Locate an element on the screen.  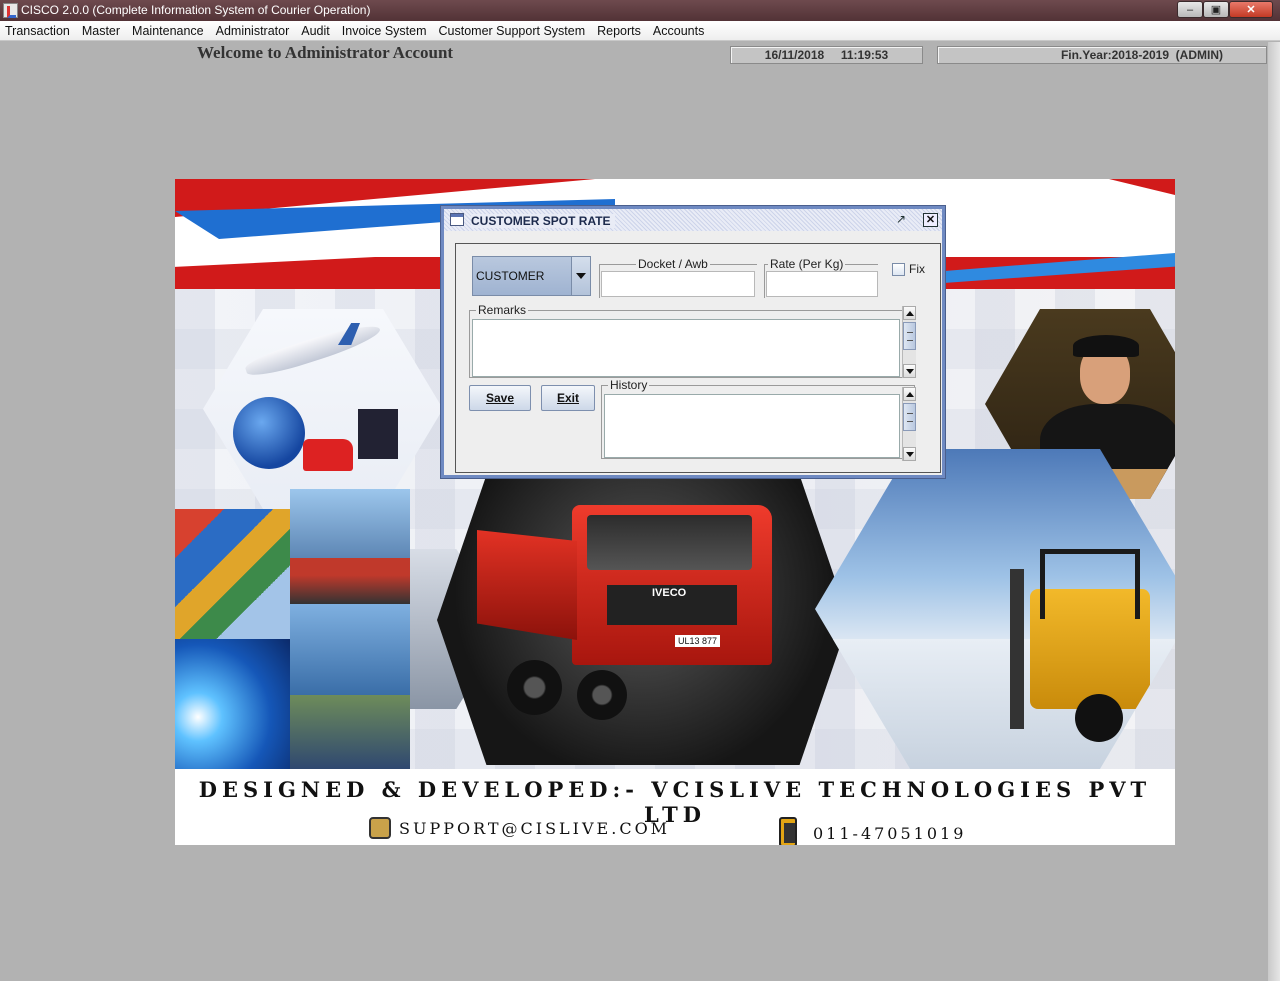
menu-accounts: Accounts is located at coordinates (678, 31).